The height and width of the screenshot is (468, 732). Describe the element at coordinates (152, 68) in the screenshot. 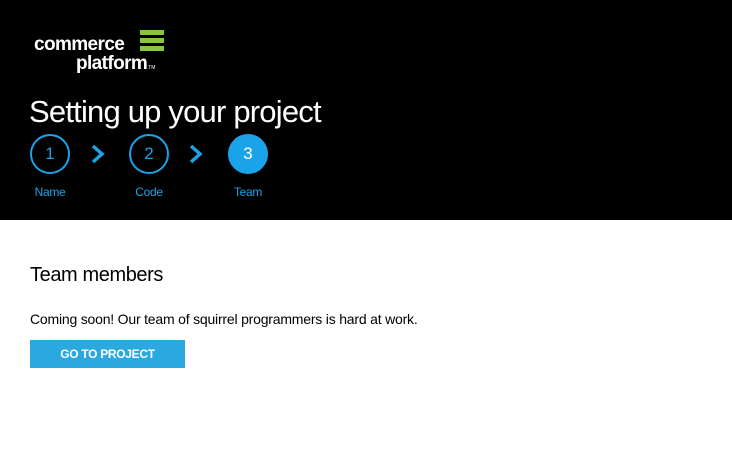

I see `logo-trademark: TM` at that location.